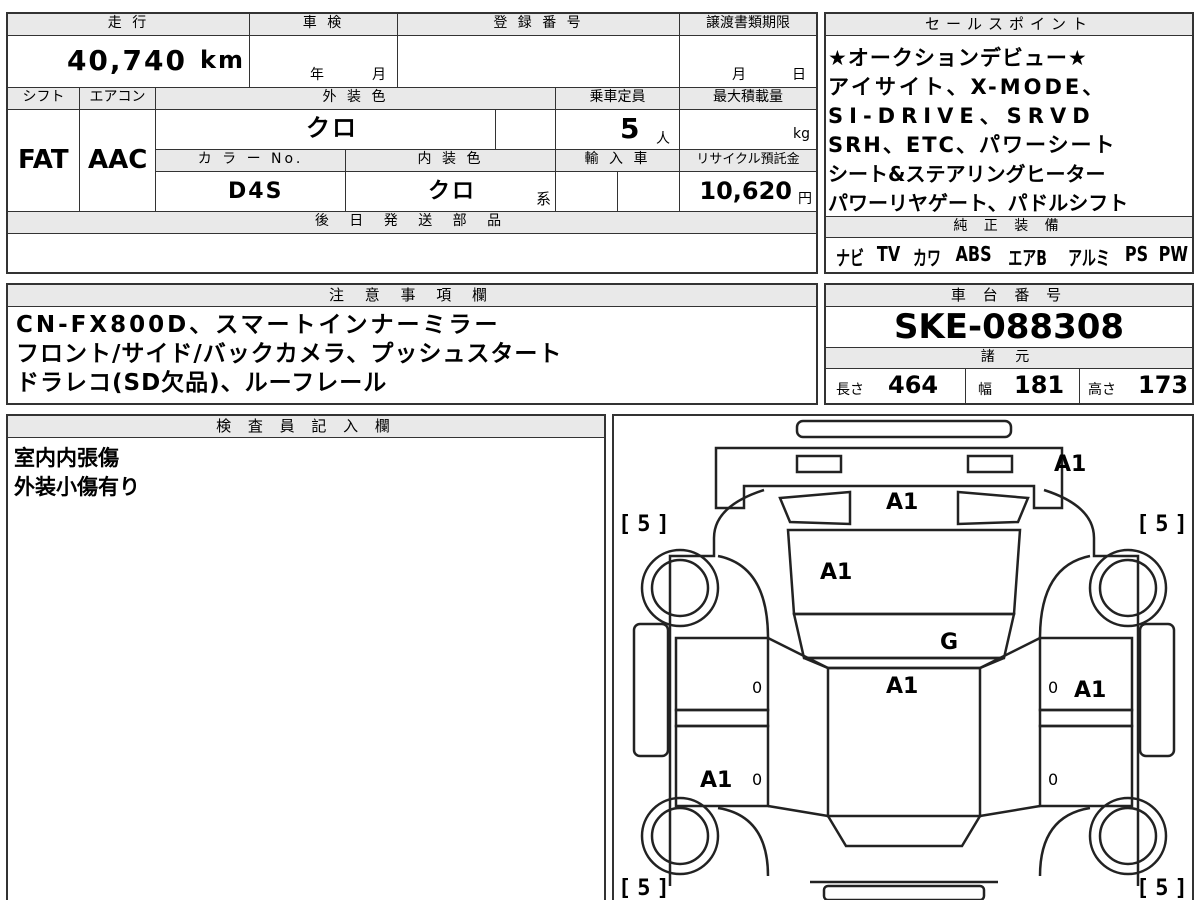 This screenshot has height=900, width=1200. Describe the element at coordinates (126, 60) in the screenshot. I see `mileage-value: 40,740` at that location.